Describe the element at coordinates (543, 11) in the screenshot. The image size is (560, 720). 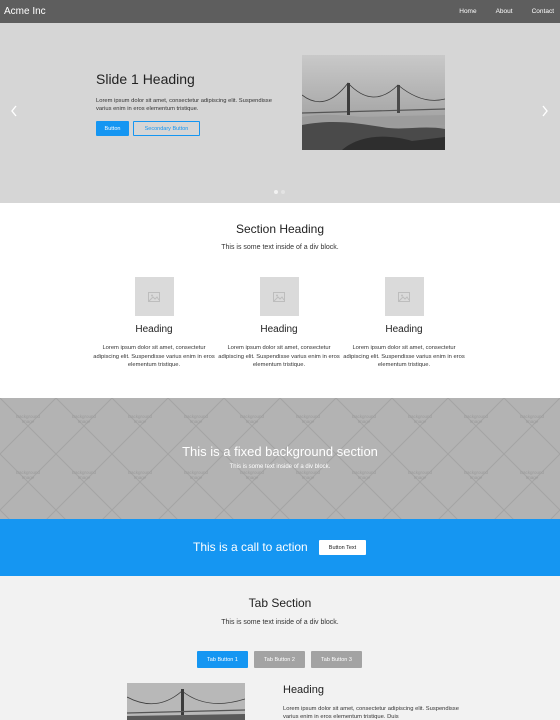
I see `nav-link-contact: Contact` at that location.